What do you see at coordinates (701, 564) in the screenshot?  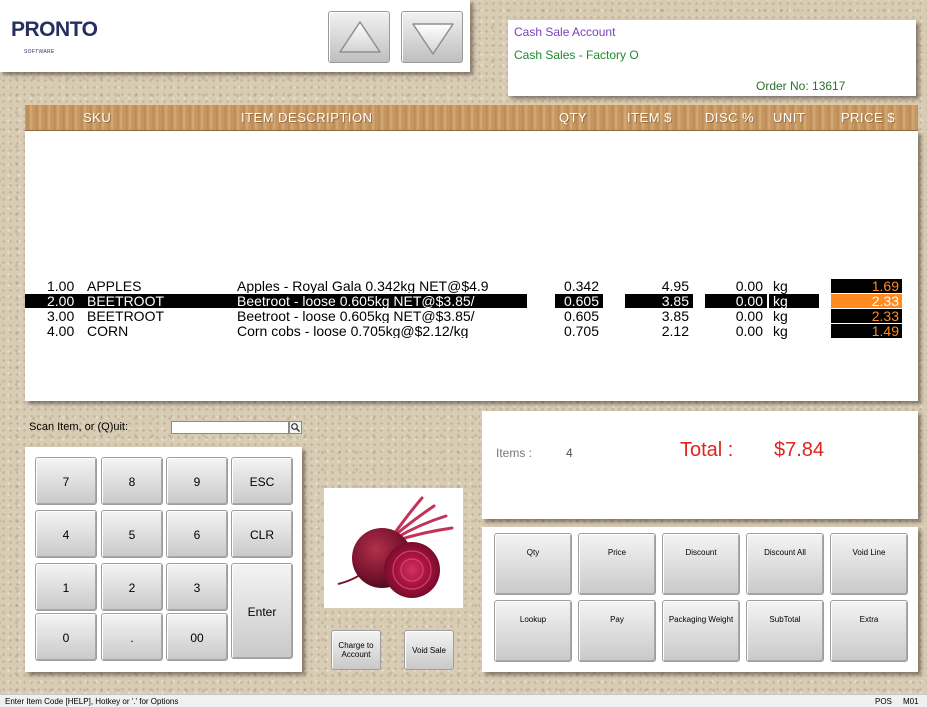 I see `discount-button: Discount` at bounding box center [701, 564].